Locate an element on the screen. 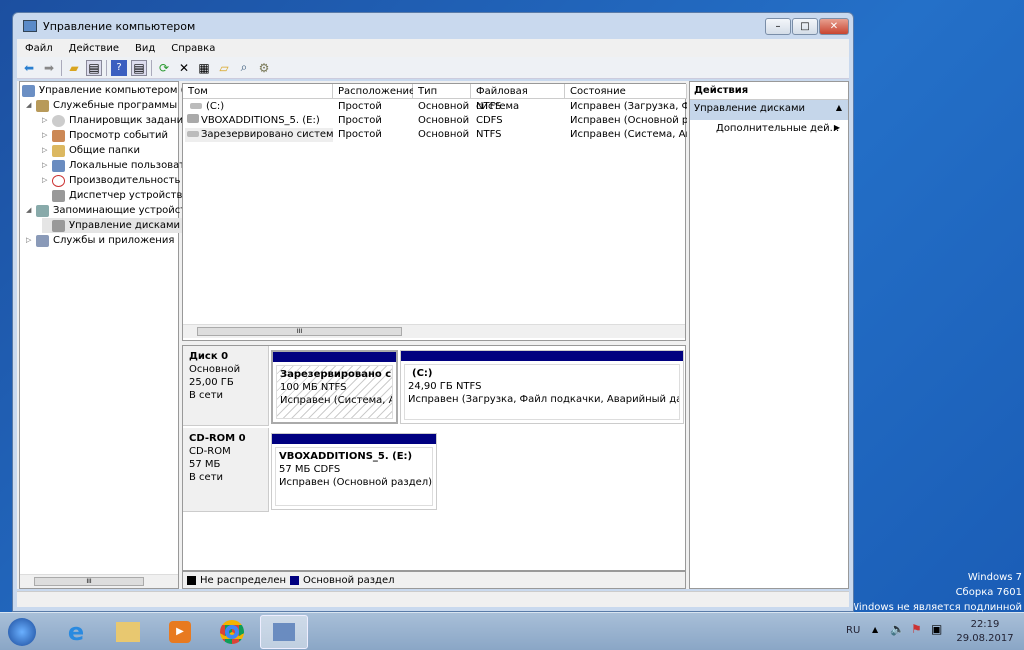  properties-icon: ▦ is located at coordinates (204, 68).